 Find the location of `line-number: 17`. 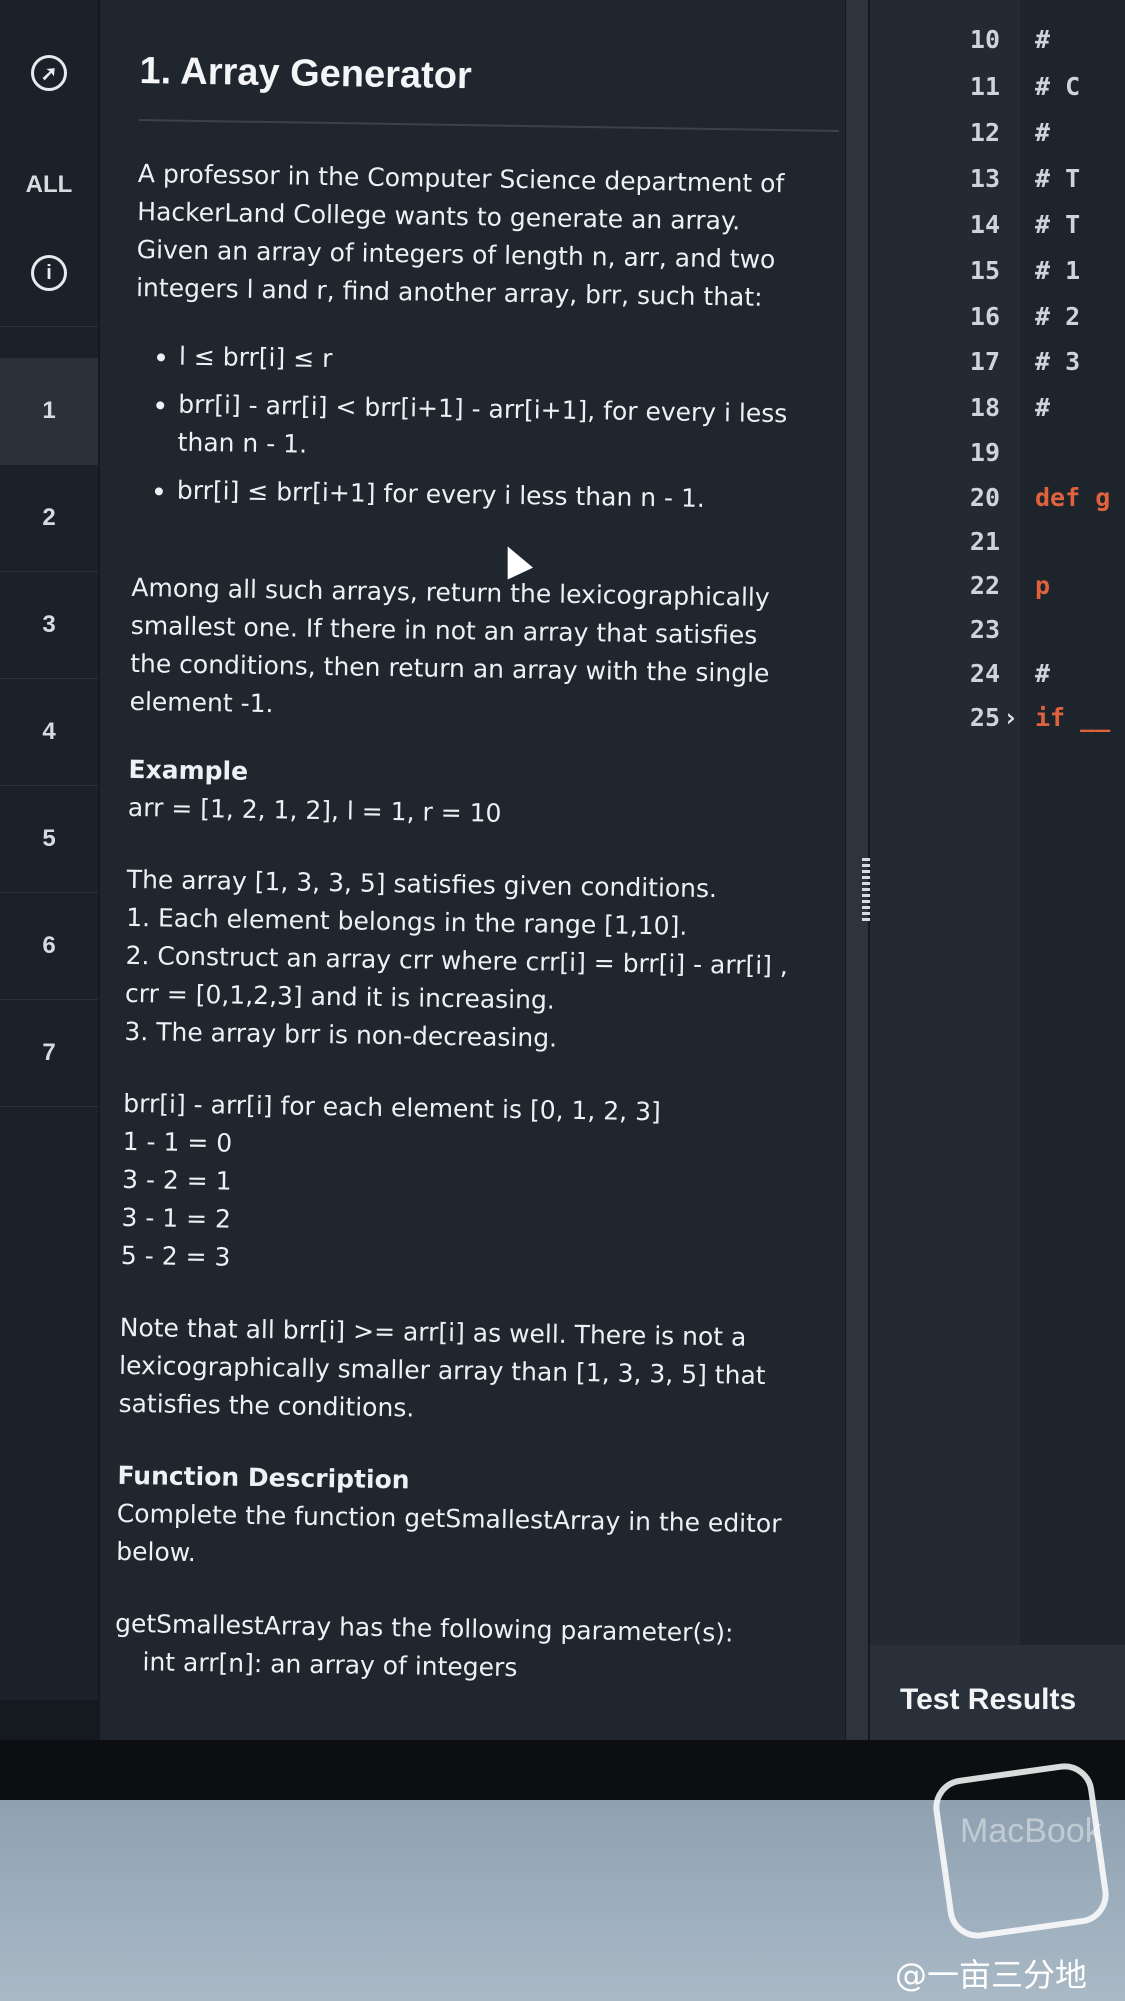

line-number: 17 is located at coordinates (984, 361).